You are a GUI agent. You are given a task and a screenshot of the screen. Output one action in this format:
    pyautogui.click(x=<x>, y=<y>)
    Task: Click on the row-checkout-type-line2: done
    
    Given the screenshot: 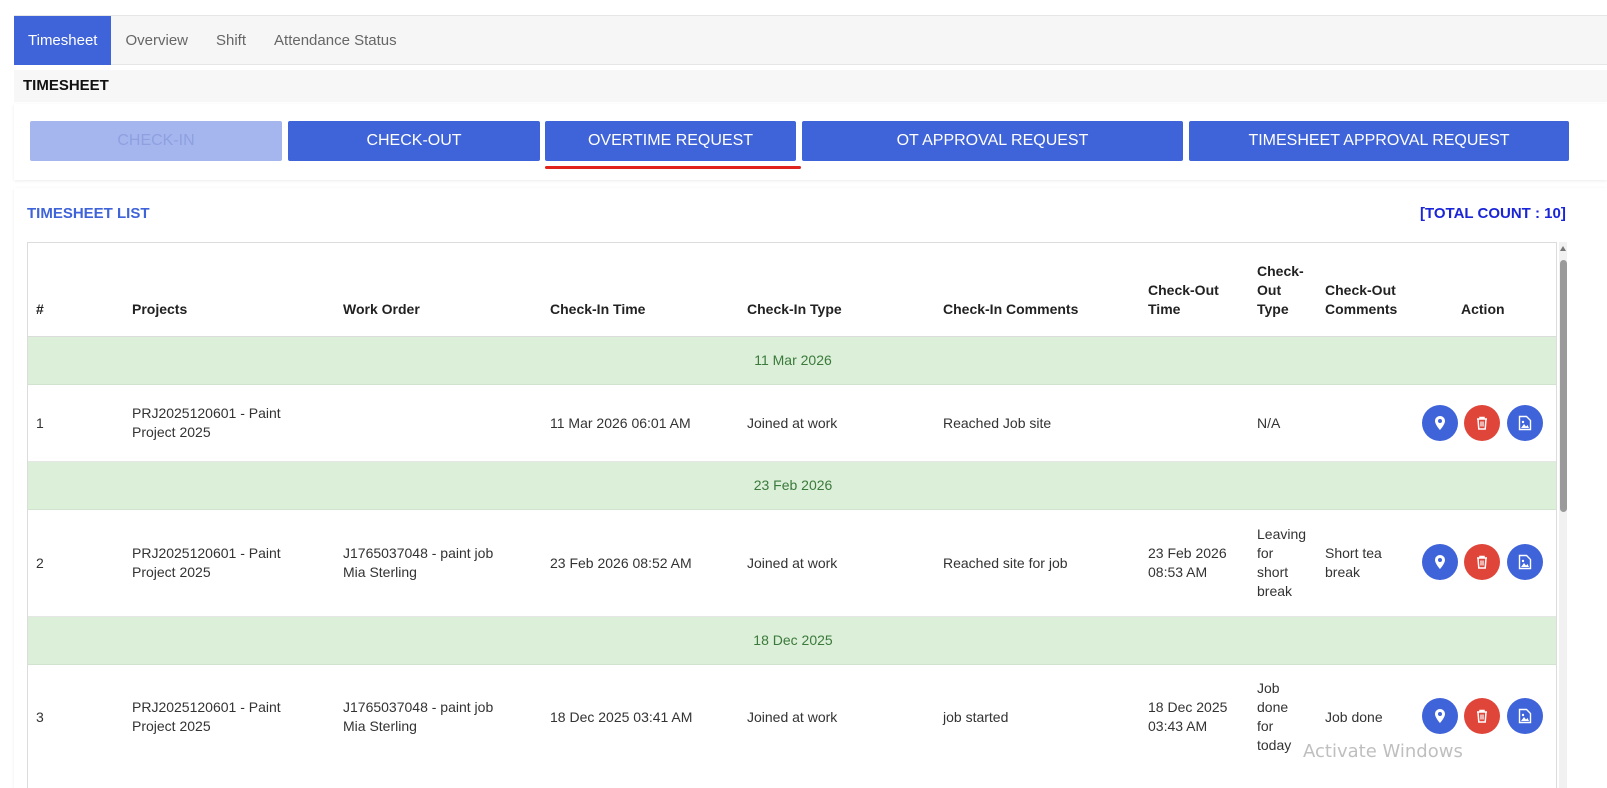 What is the action you would take?
    pyautogui.click(x=1273, y=707)
    